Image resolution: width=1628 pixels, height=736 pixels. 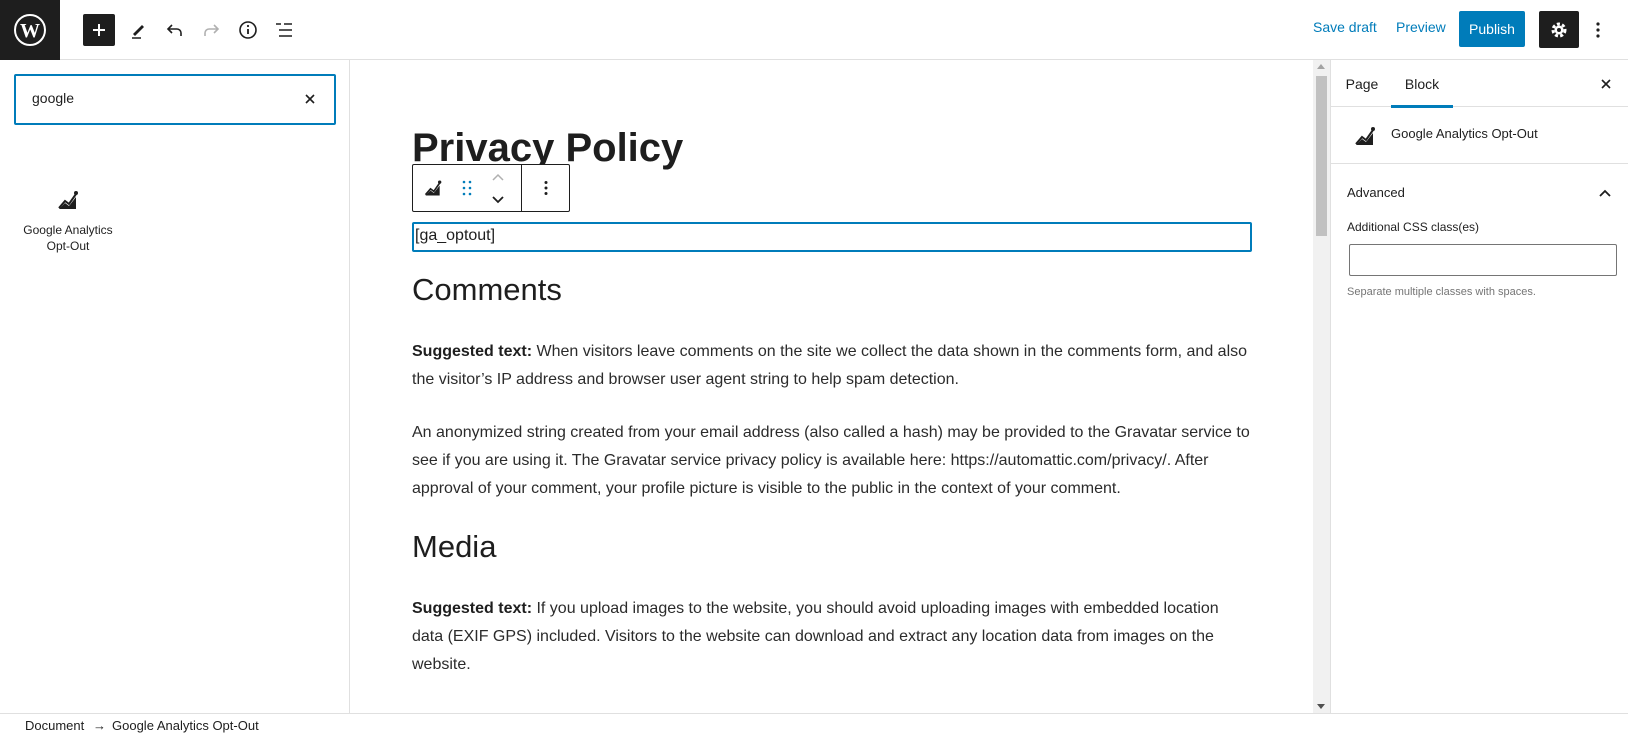 I want to click on css-class-label: Additional CSS class(es), so click(x=1413, y=227).